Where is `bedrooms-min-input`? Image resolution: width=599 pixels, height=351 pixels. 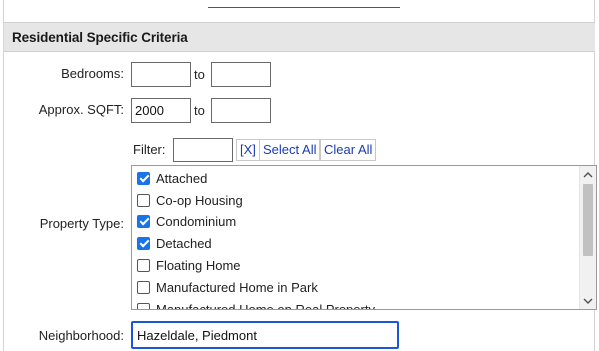
bedrooms-min-input is located at coordinates (161, 74).